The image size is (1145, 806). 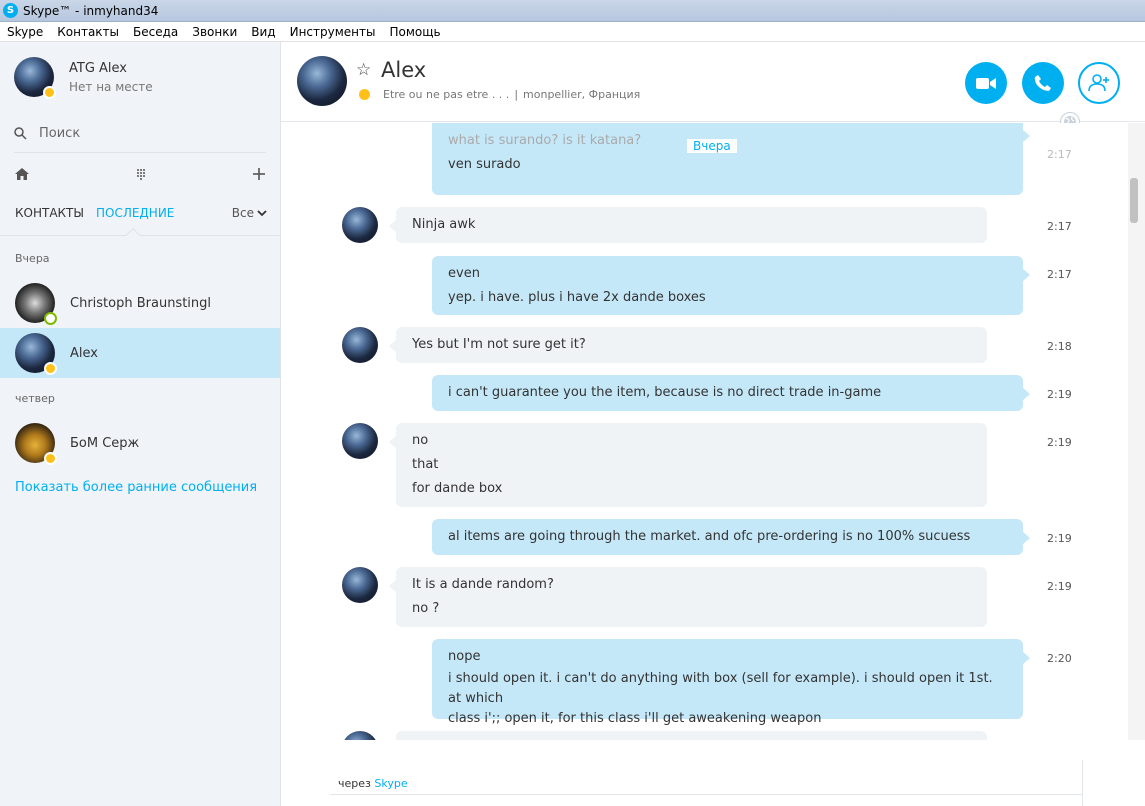 I want to click on title-bar: S Skype™ - inmyhand34, so click(x=572, y=11).